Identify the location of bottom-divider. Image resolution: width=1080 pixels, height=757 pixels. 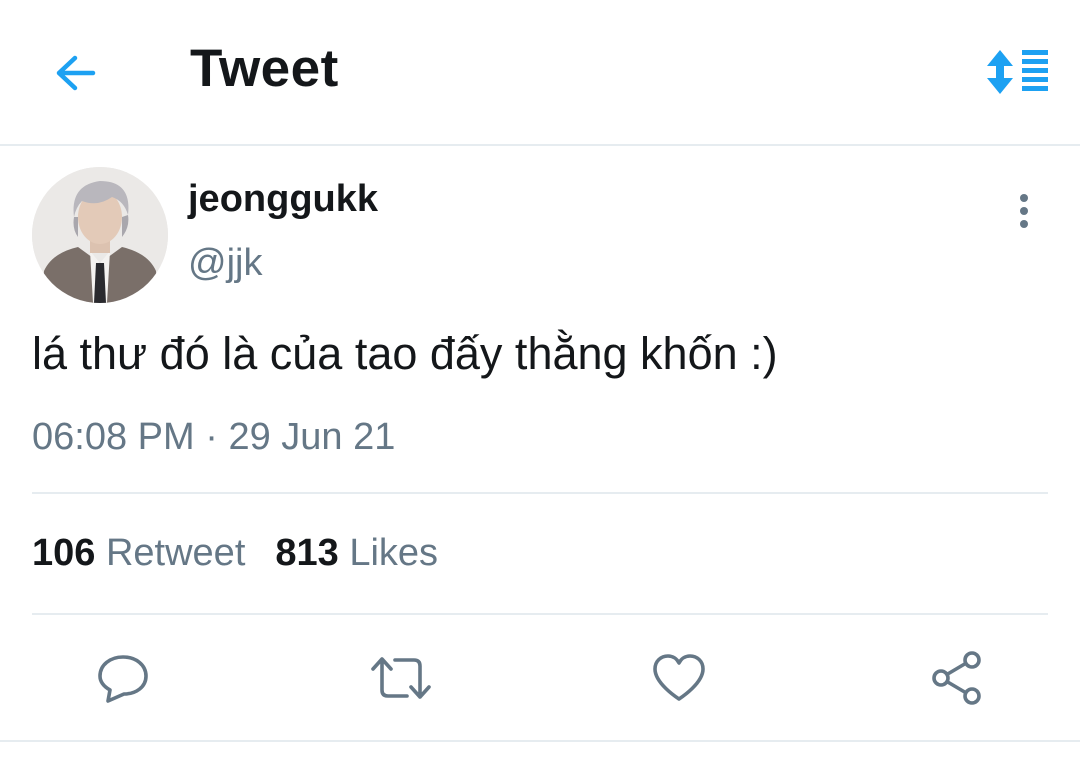
(540, 741).